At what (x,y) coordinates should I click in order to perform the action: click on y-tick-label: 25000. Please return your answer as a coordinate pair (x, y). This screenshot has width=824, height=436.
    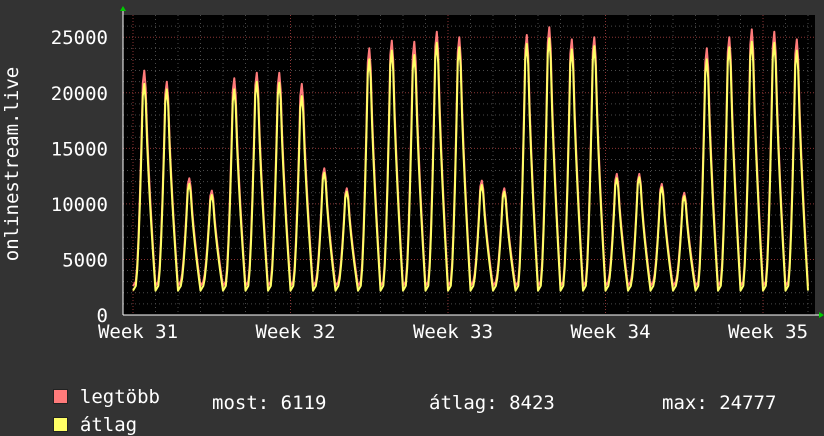
    Looking at the image, I should click on (79, 38).